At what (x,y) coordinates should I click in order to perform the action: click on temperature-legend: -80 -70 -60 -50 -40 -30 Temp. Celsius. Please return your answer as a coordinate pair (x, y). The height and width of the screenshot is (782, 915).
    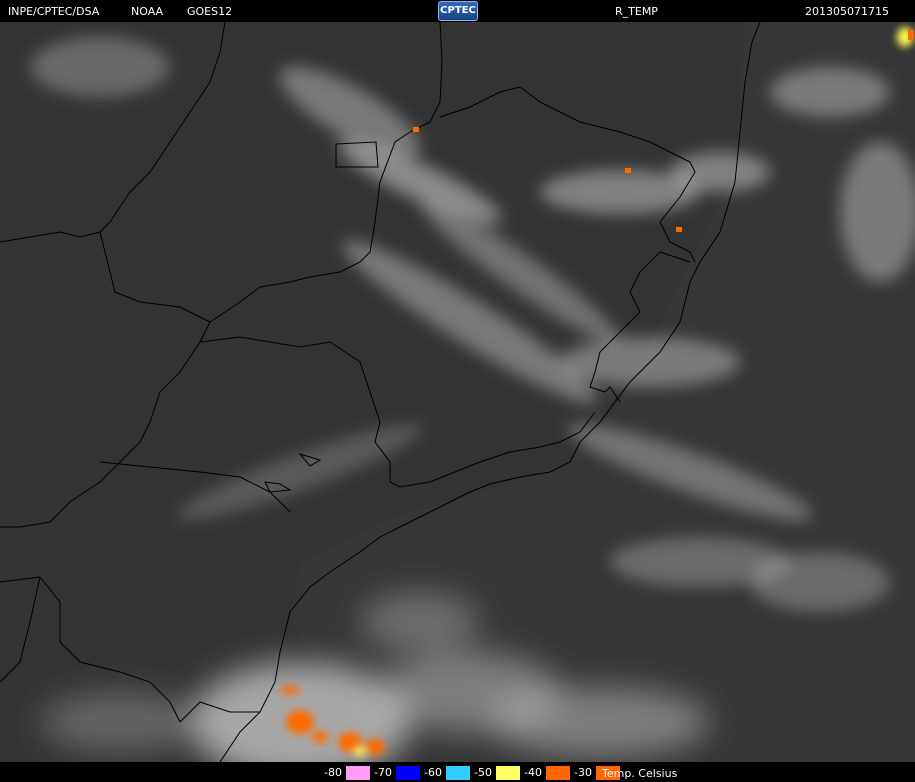
    Looking at the image, I should click on (457, 772).